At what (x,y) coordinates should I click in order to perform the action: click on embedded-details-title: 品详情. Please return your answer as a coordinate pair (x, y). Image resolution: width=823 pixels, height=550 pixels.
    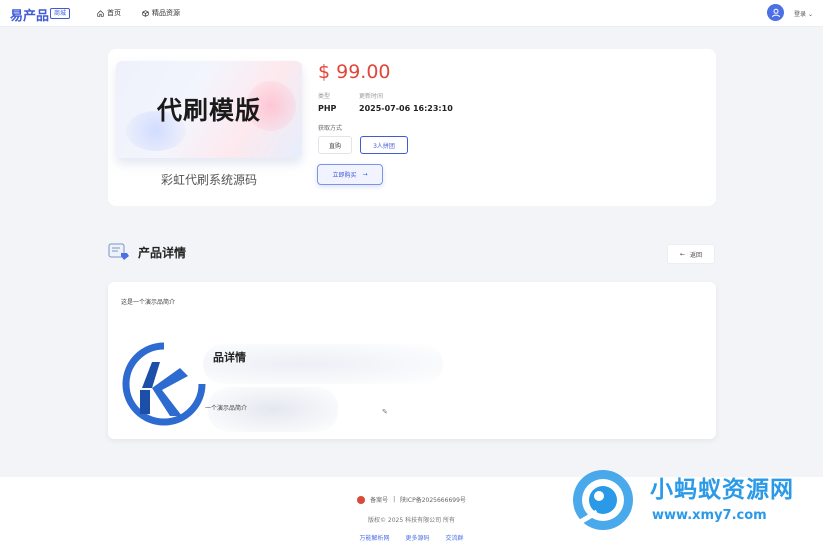
    Looking at the image, I should click on (229, 357).